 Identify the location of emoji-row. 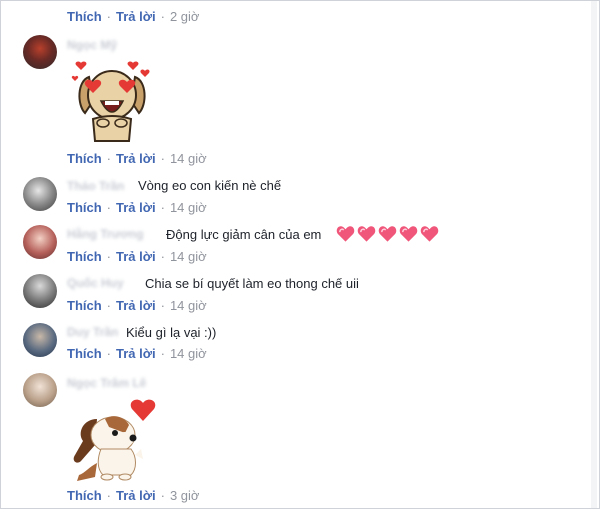
(388, 235).